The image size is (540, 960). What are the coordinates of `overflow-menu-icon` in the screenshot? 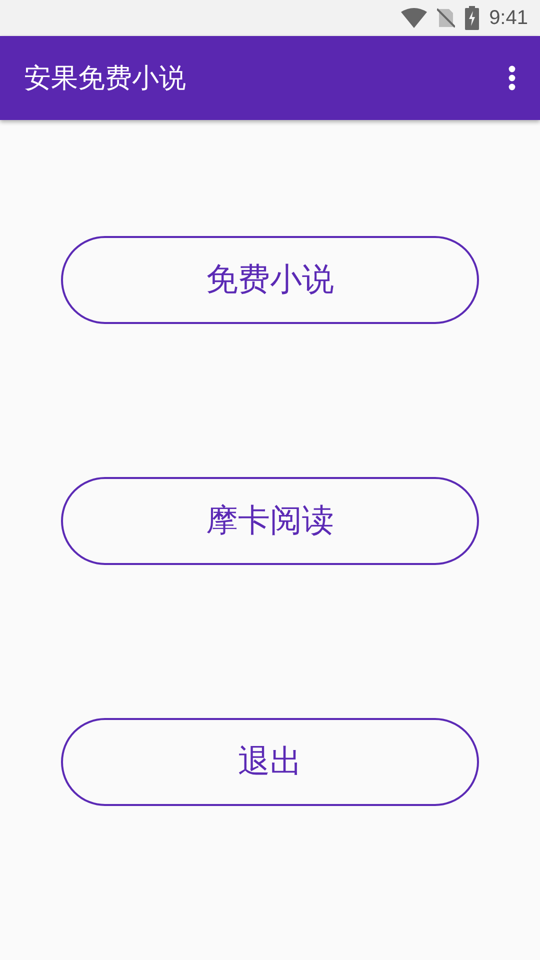 It's located at (512, 78).